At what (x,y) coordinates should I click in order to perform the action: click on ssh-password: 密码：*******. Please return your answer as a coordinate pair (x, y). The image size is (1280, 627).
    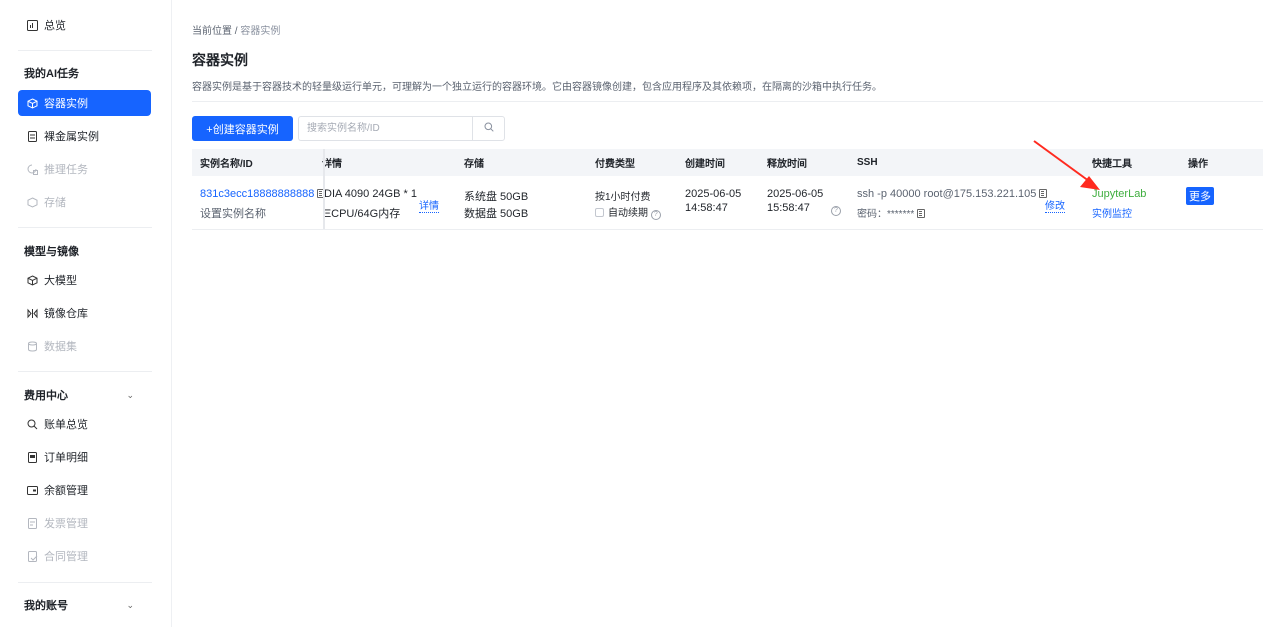
    Looking at the image, I should click on (891, 212).